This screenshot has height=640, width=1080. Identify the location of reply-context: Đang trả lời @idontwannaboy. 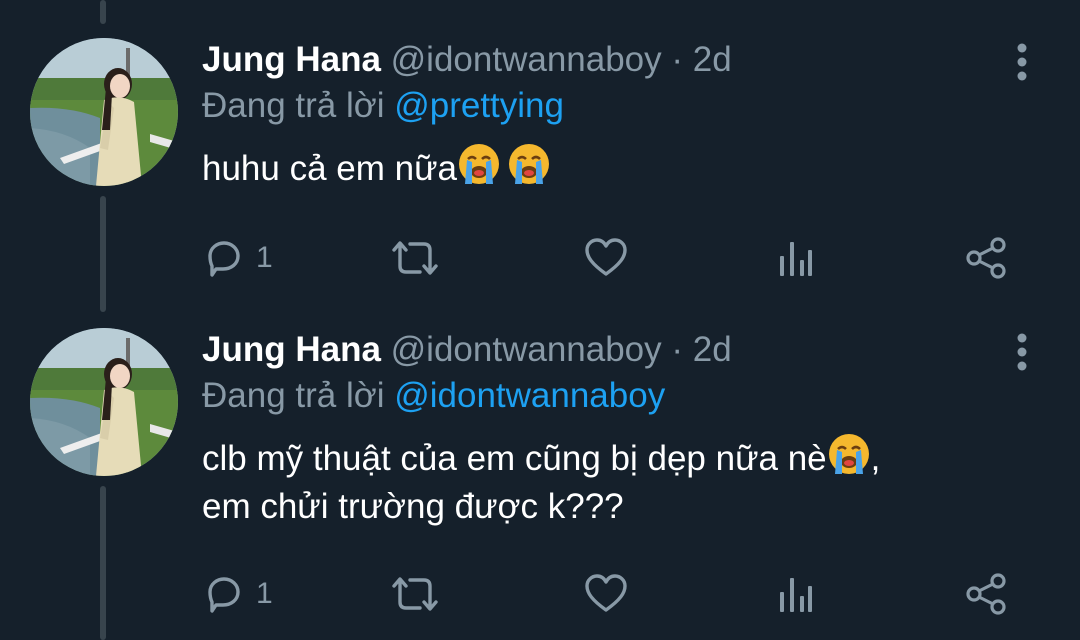
(621, 396).